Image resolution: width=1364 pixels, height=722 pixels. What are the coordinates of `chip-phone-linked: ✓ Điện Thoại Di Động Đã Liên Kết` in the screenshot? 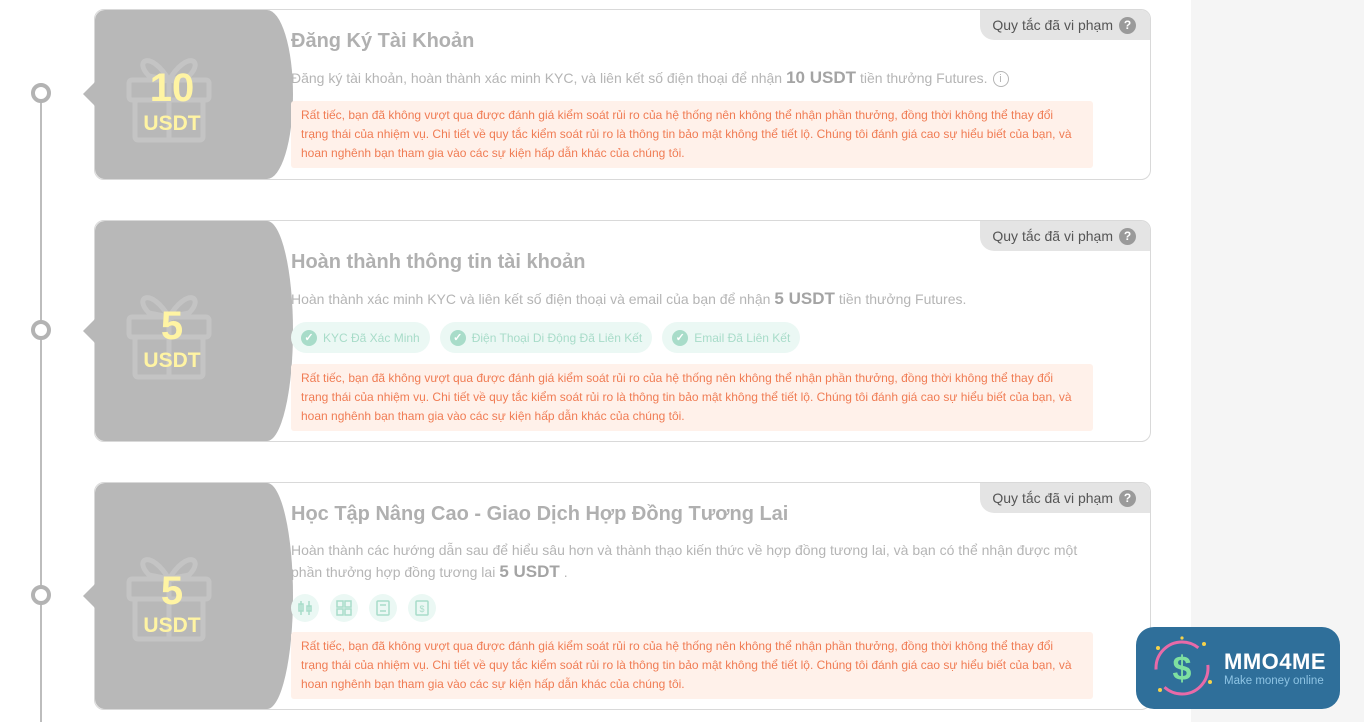 It's located at (546, 337).